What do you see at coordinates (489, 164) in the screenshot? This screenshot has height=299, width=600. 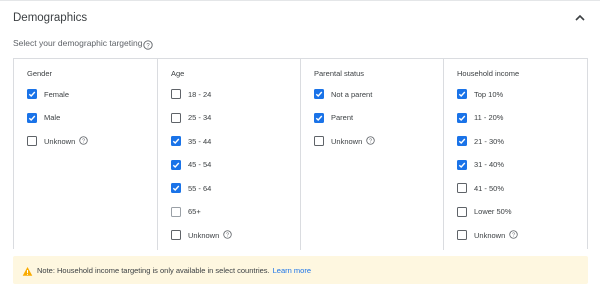 I see `option-label: 31 - 40%` at bounding box center [489, 164].